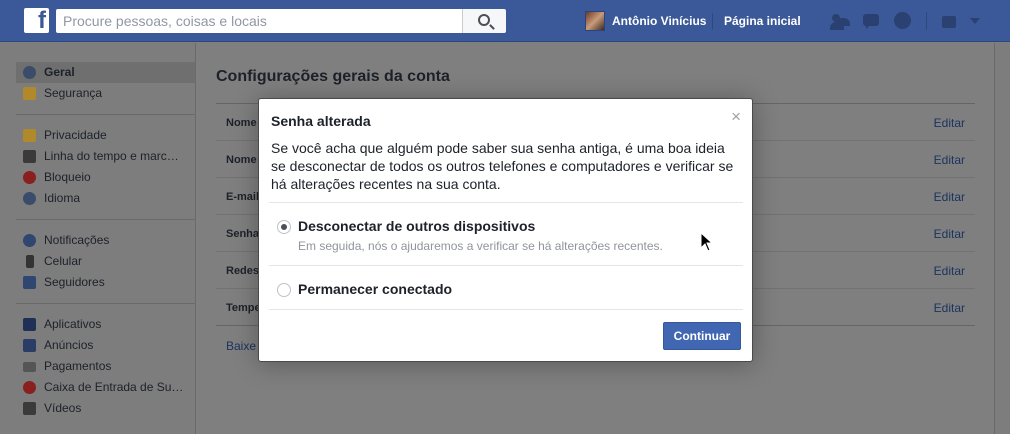 This screenshot has width=1010, height=434. What do you see at coordinates (259, 21) in the screenshot?
I see `search-input: Procure pessoas, coisas e locais` at bounding box center [259, 21].